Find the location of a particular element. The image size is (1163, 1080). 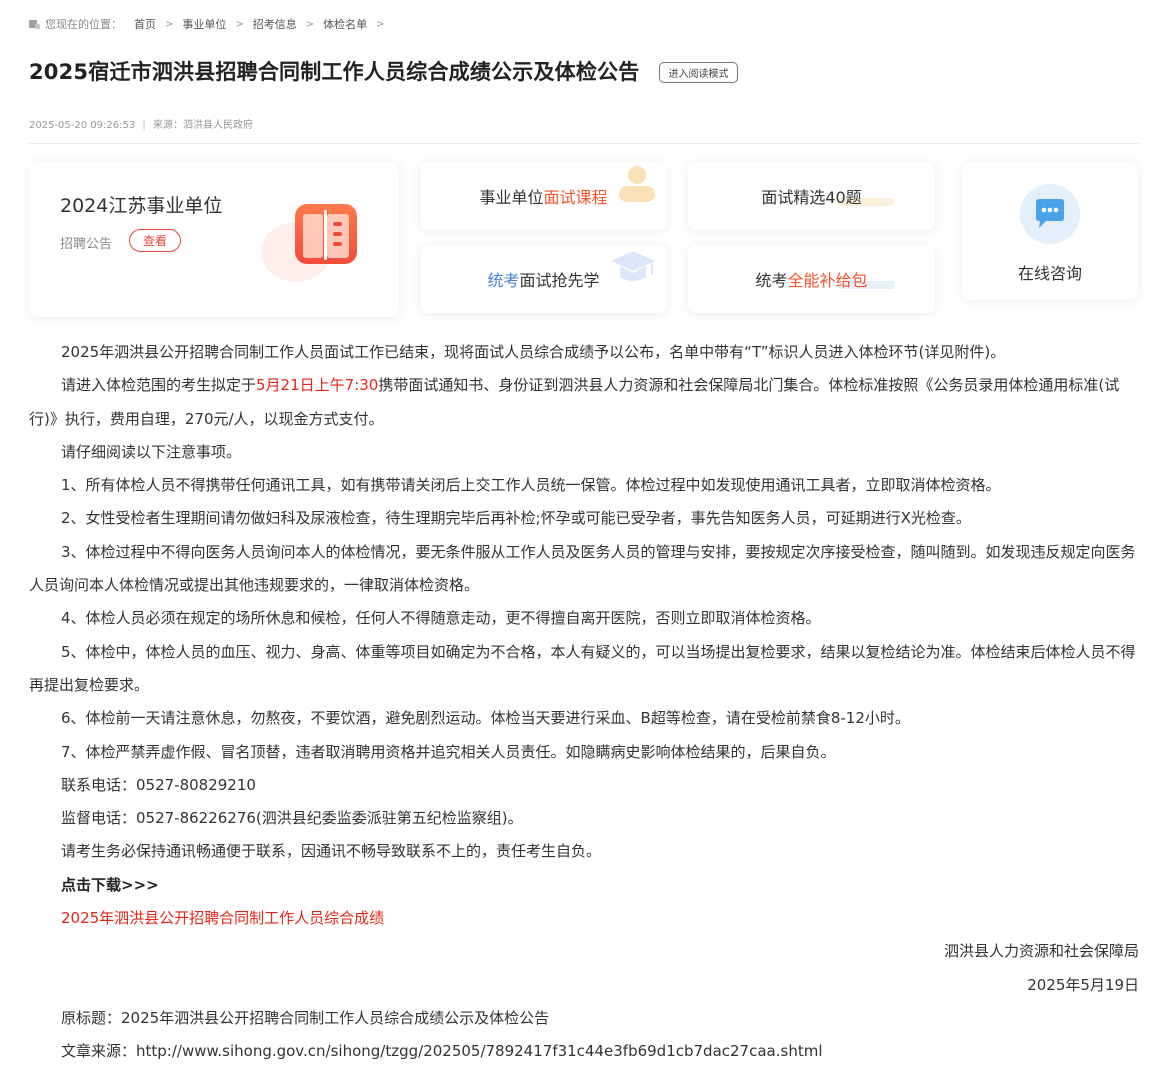

promo-card-interview-course: 事业单位面试课程 is located at coordinates (543, 196).